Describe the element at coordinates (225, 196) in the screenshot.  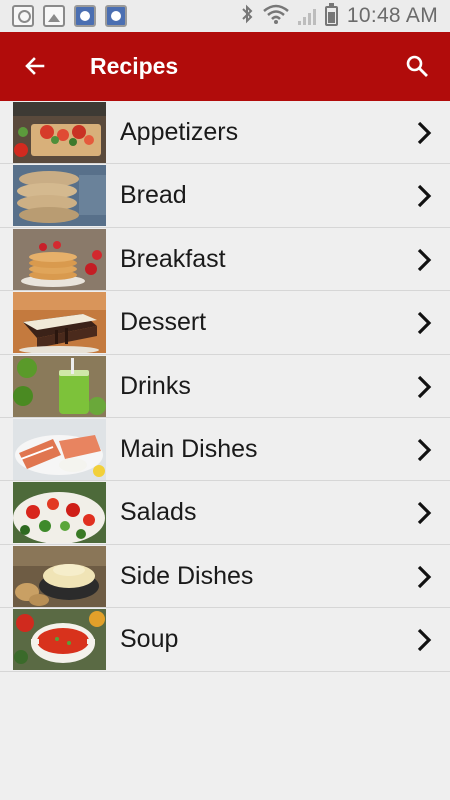
I see `list-item-bread: Bread` at that location.